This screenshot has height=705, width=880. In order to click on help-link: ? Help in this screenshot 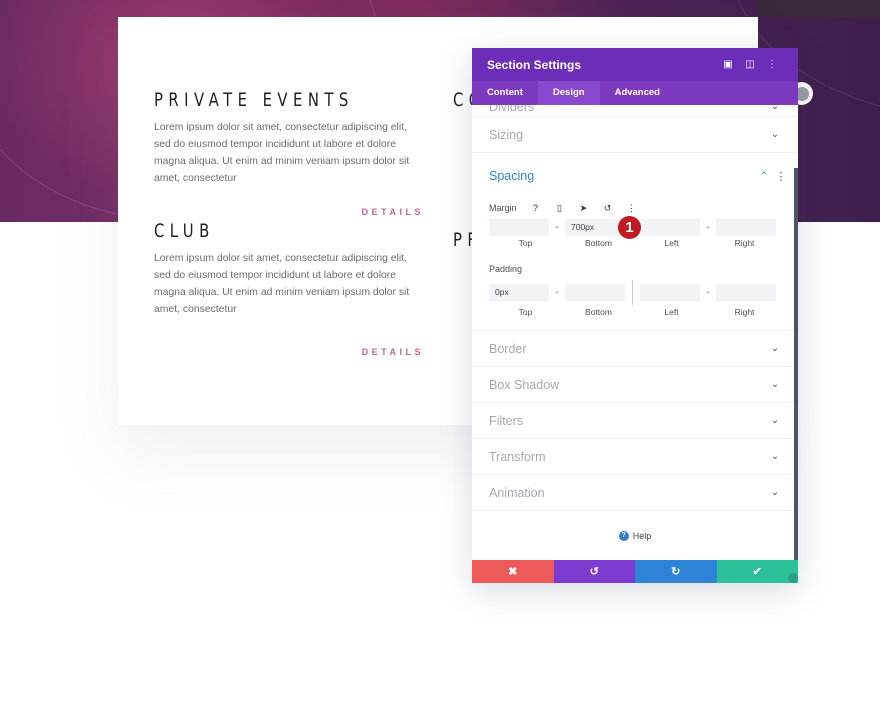, I will do `click(635, 535)`.